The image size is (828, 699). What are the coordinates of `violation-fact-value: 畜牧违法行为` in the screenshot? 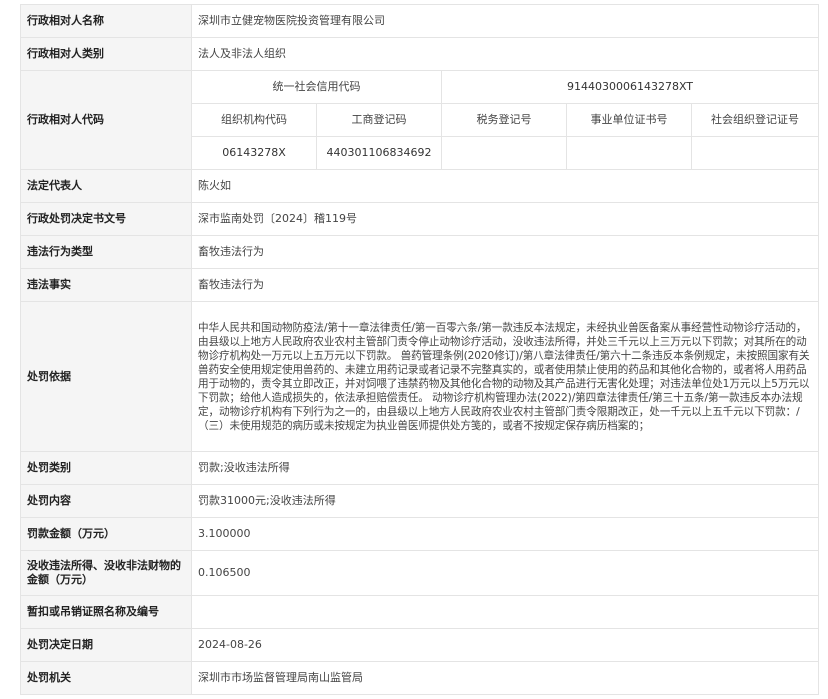 It's located at (505, 285).